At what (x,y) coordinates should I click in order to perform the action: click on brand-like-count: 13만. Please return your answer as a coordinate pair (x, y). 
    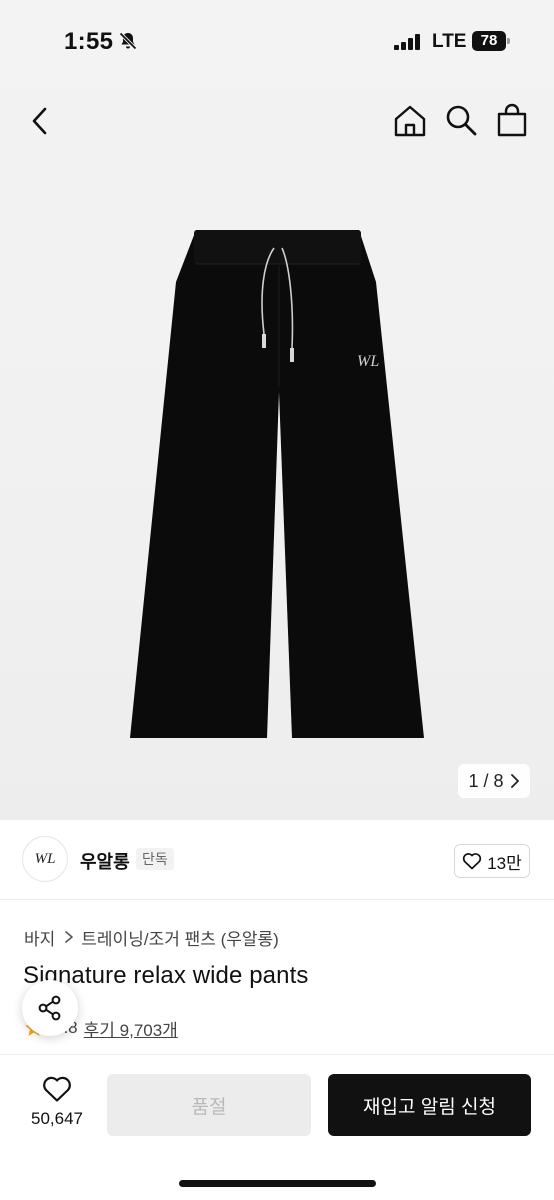
    Looking at the image, I should click on (504, 863).